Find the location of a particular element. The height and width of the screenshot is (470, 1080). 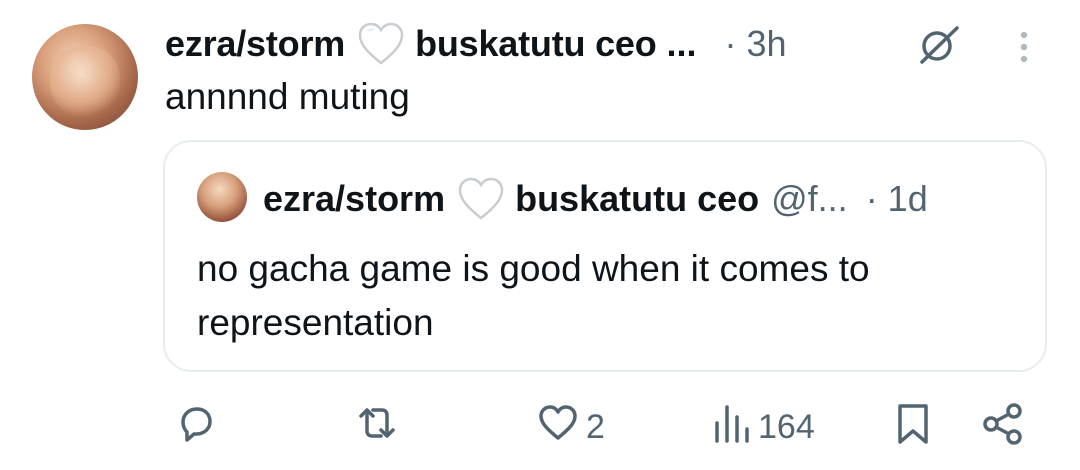

timestamp: · 3h is located at coordinates (756, 44).